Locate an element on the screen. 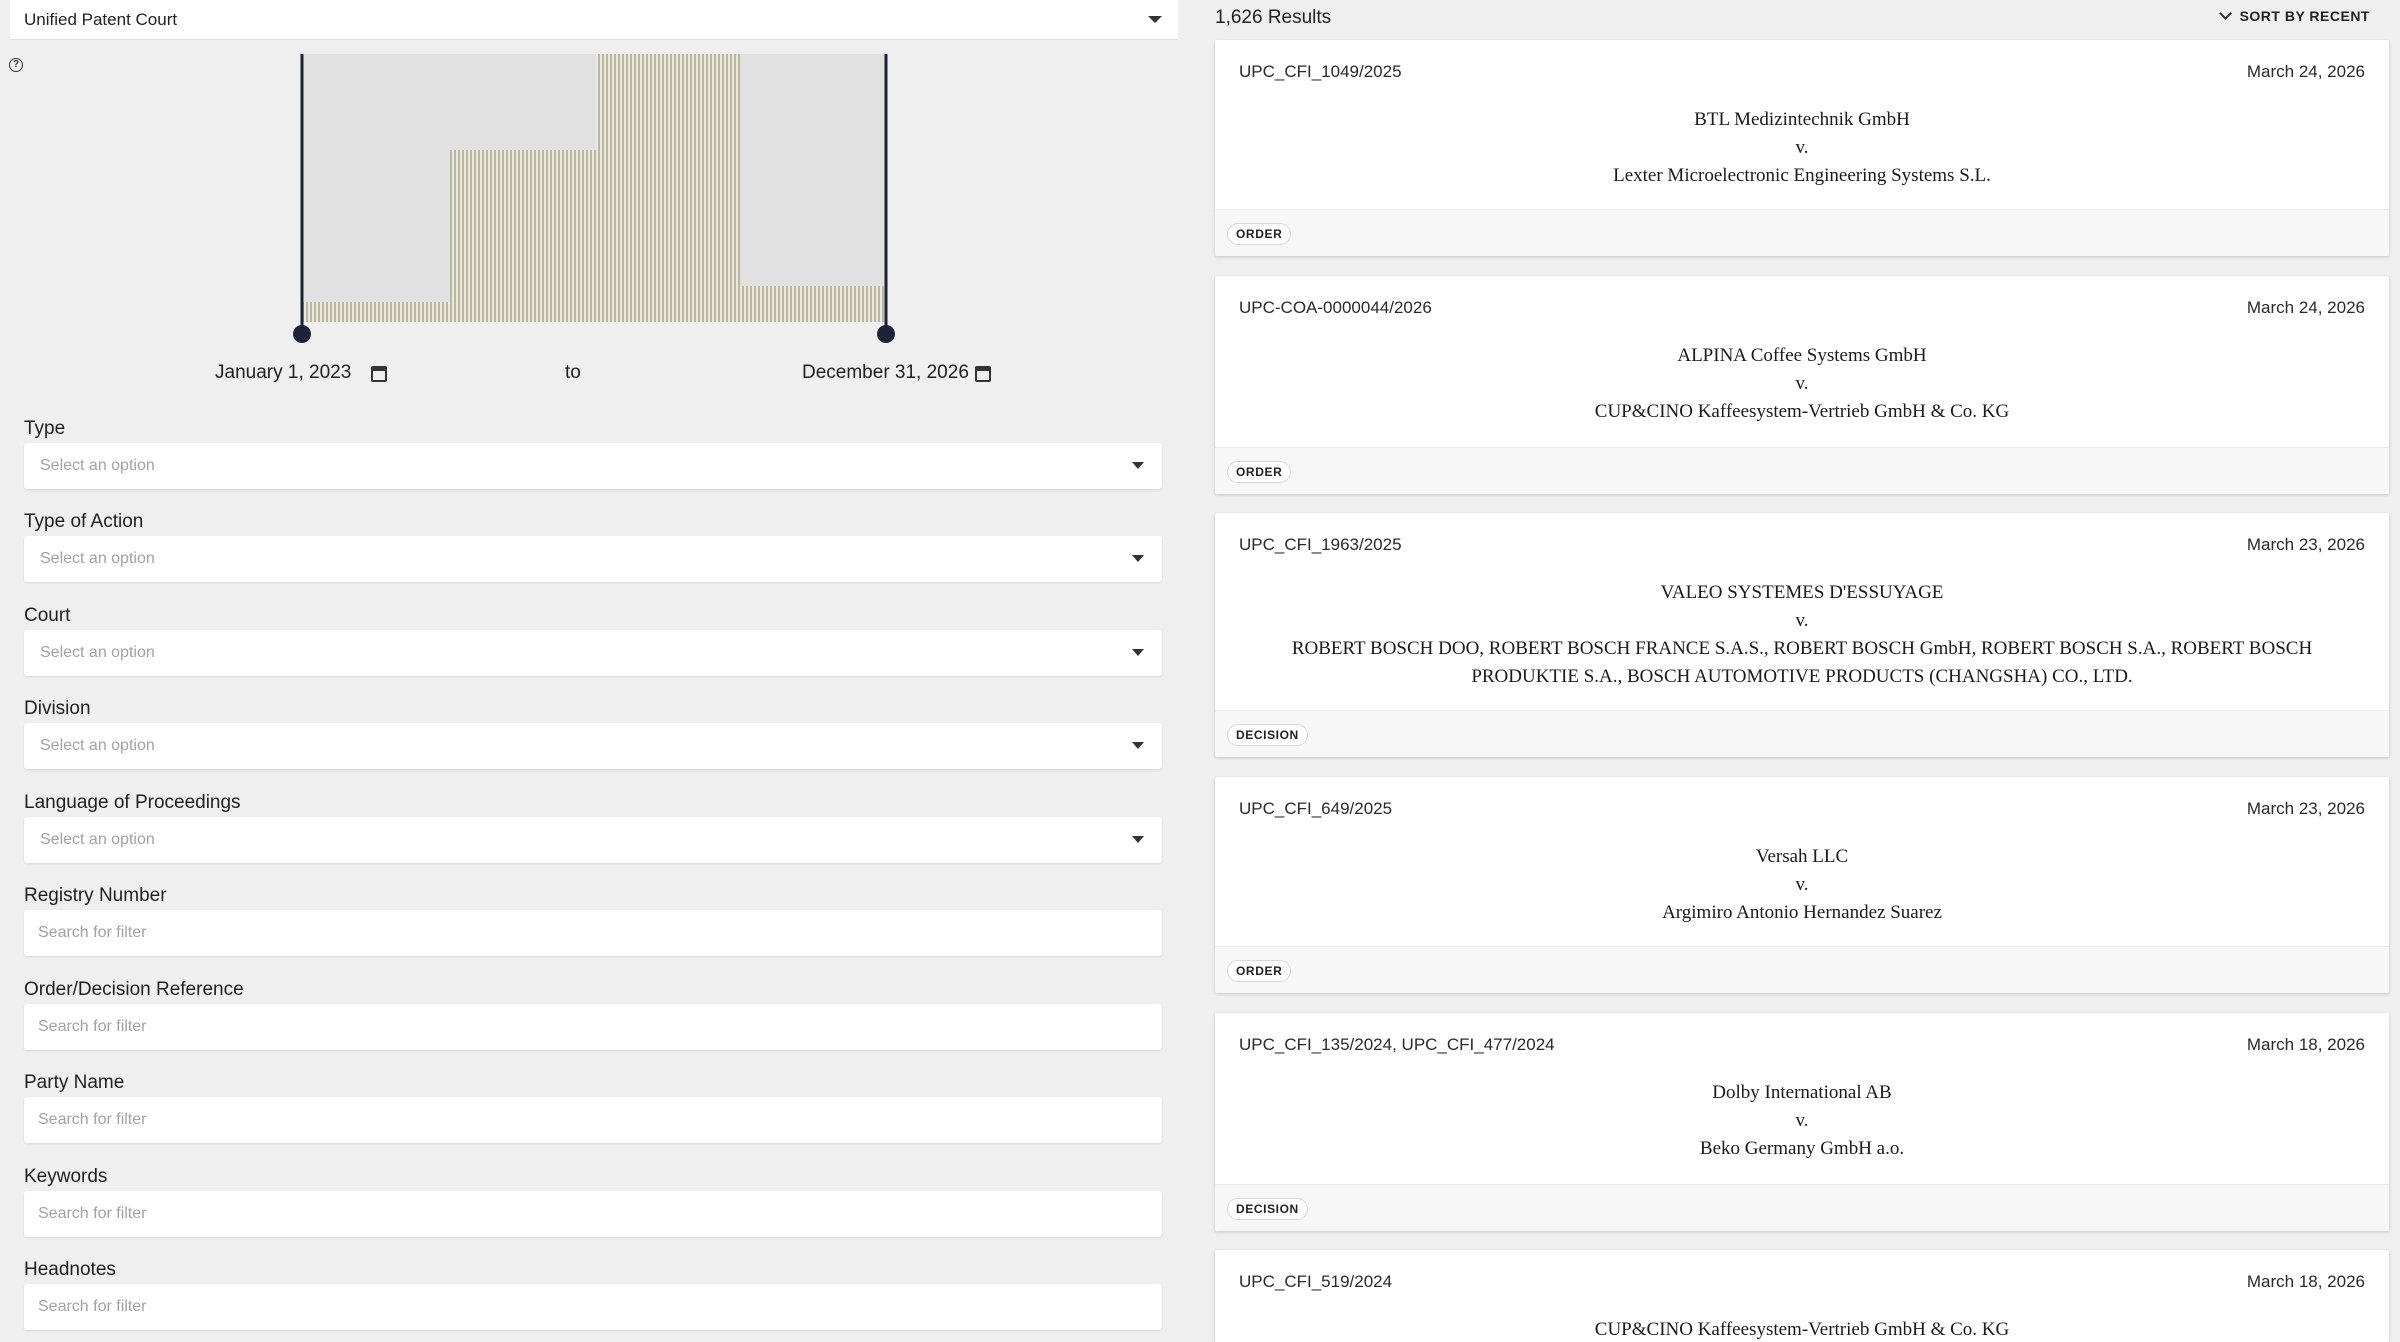 The height and width of the screenshot is (1342, 2400). language-select: Select an option is located at coordinates (593, 840).